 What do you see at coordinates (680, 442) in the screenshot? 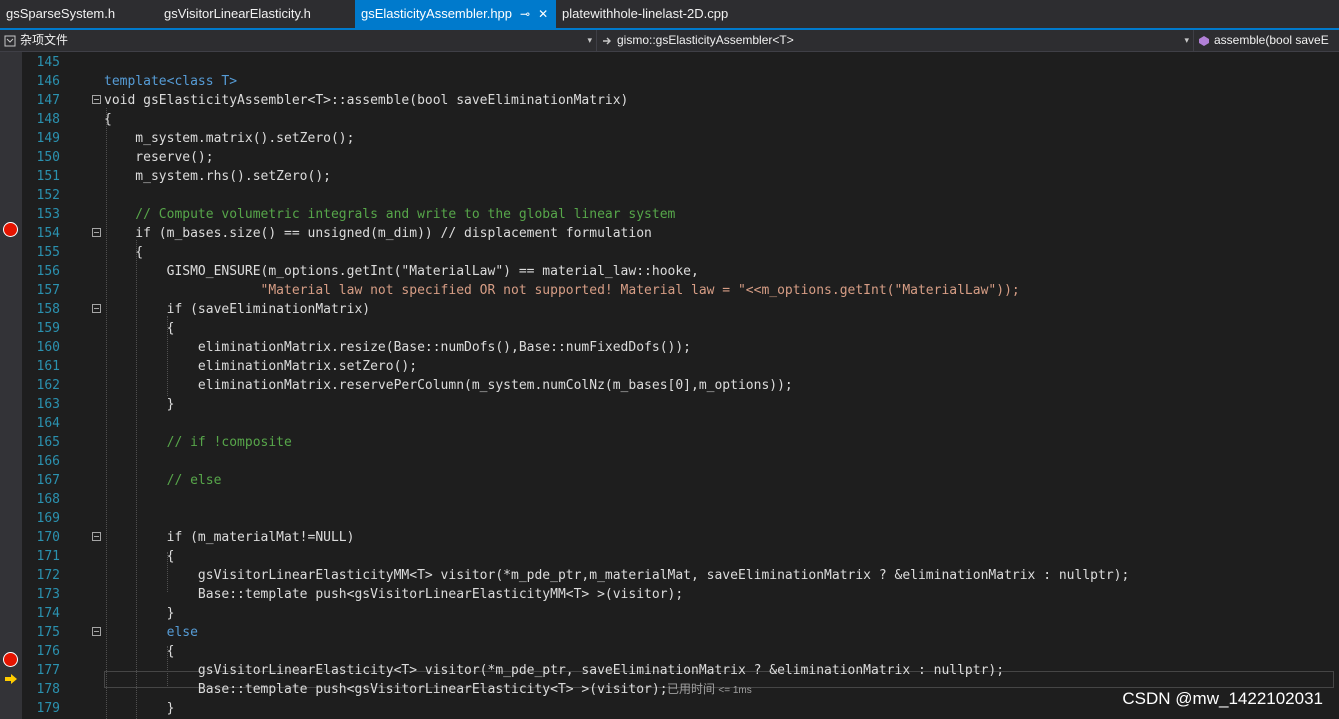
I see `code-line: 165 // if !composite` at bounding box center [680, 442].